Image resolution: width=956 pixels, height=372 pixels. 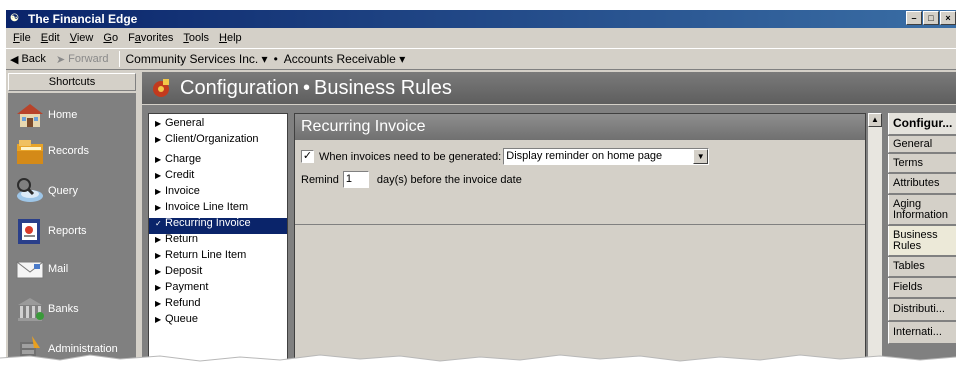 I want to click on breadcrumb-module: Accounts Receivable ▾, so click(x=344, y=59).